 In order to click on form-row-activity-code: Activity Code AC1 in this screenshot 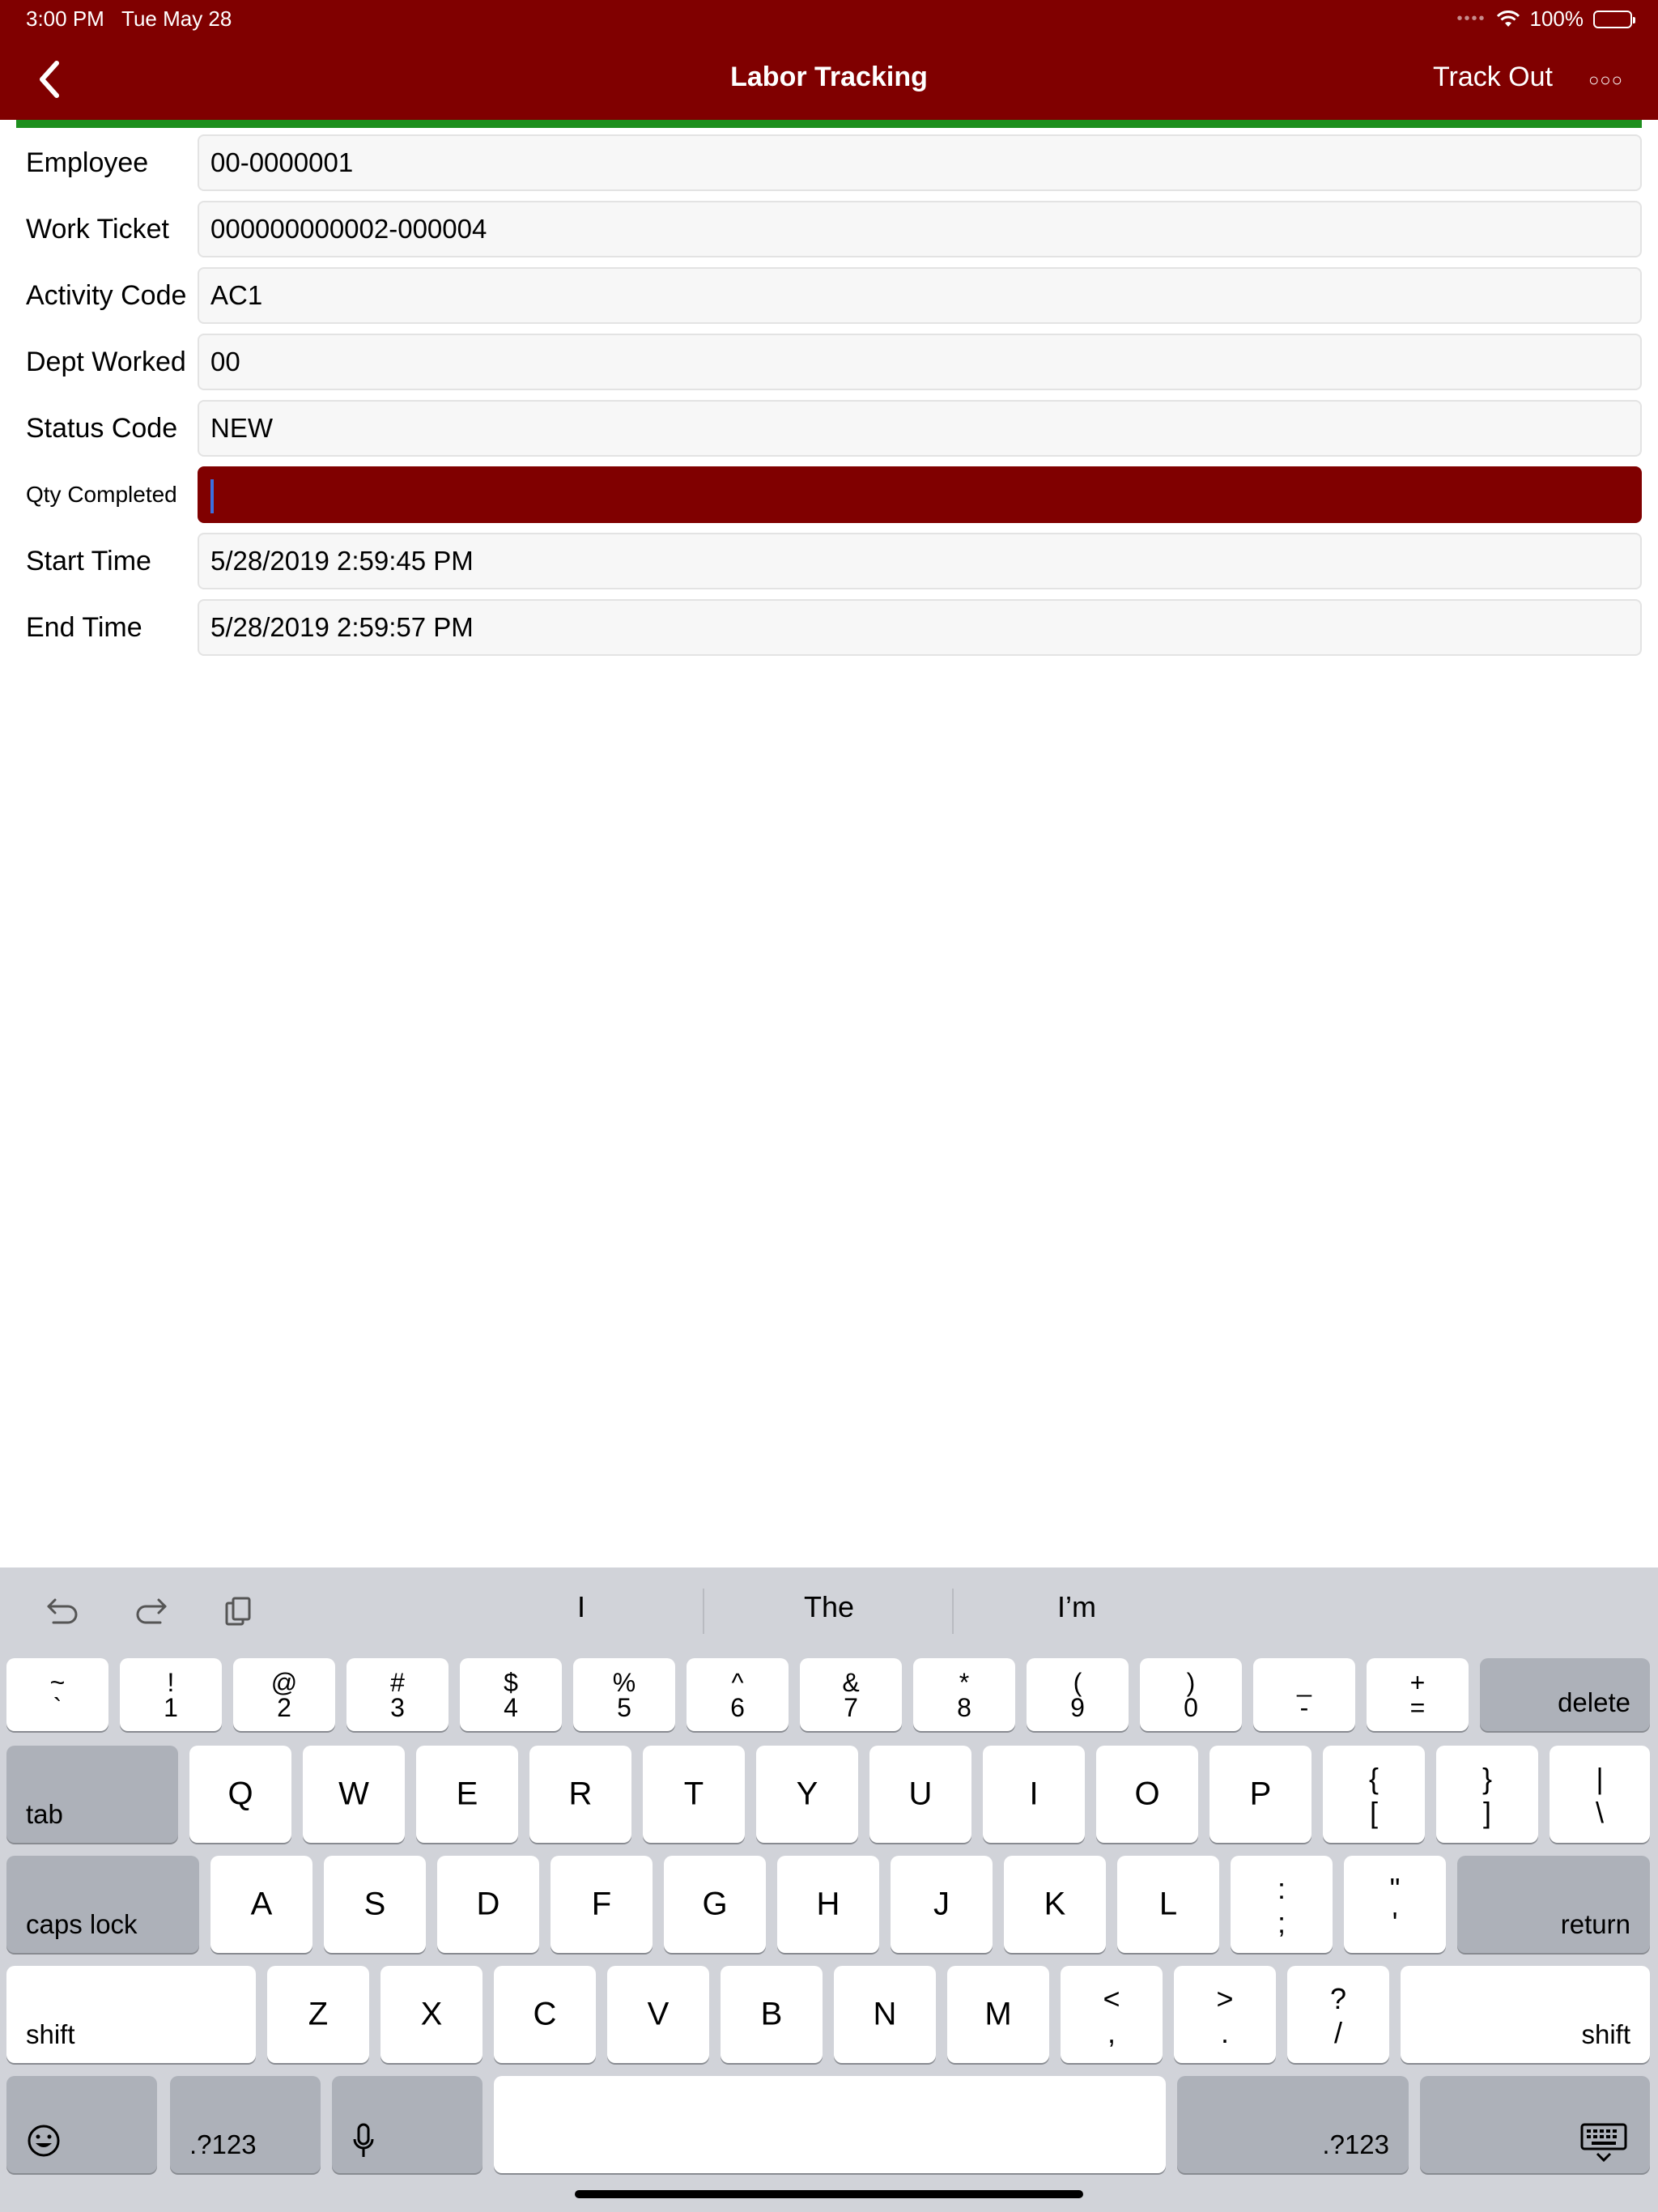, I will do `click(829, 301)`.